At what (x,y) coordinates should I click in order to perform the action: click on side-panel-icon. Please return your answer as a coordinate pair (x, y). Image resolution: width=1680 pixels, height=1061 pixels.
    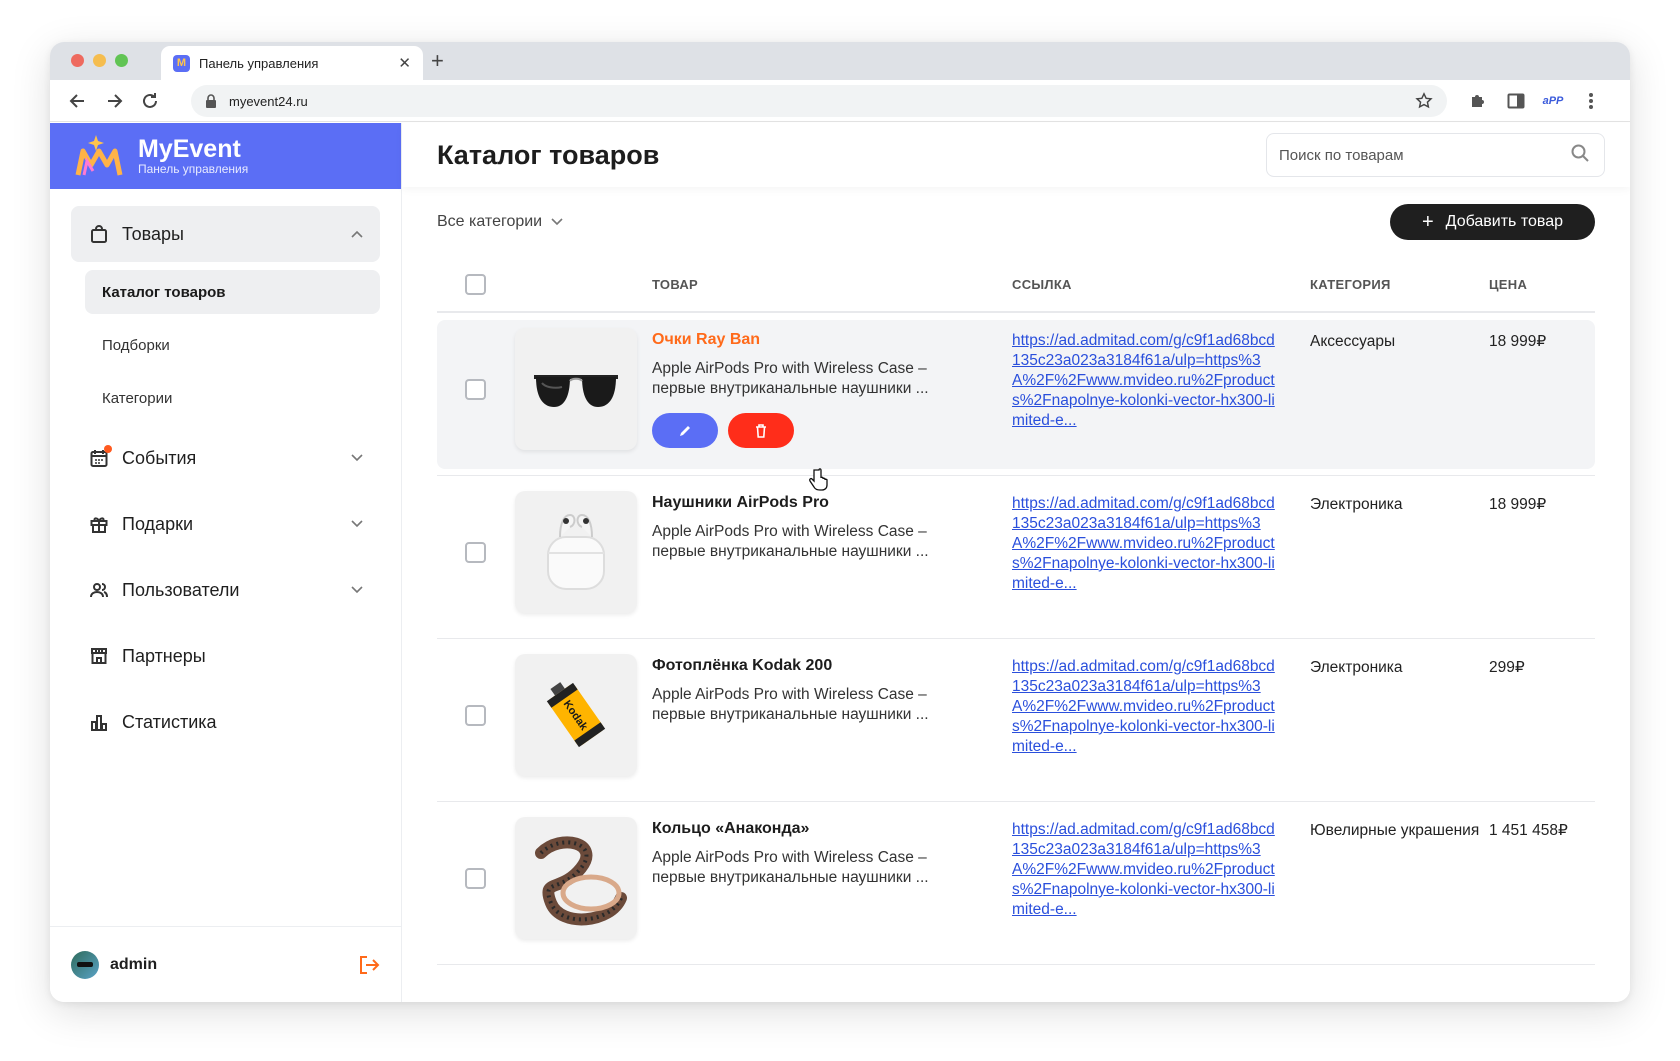
    Looking at the image, I should click on (1516, 101).